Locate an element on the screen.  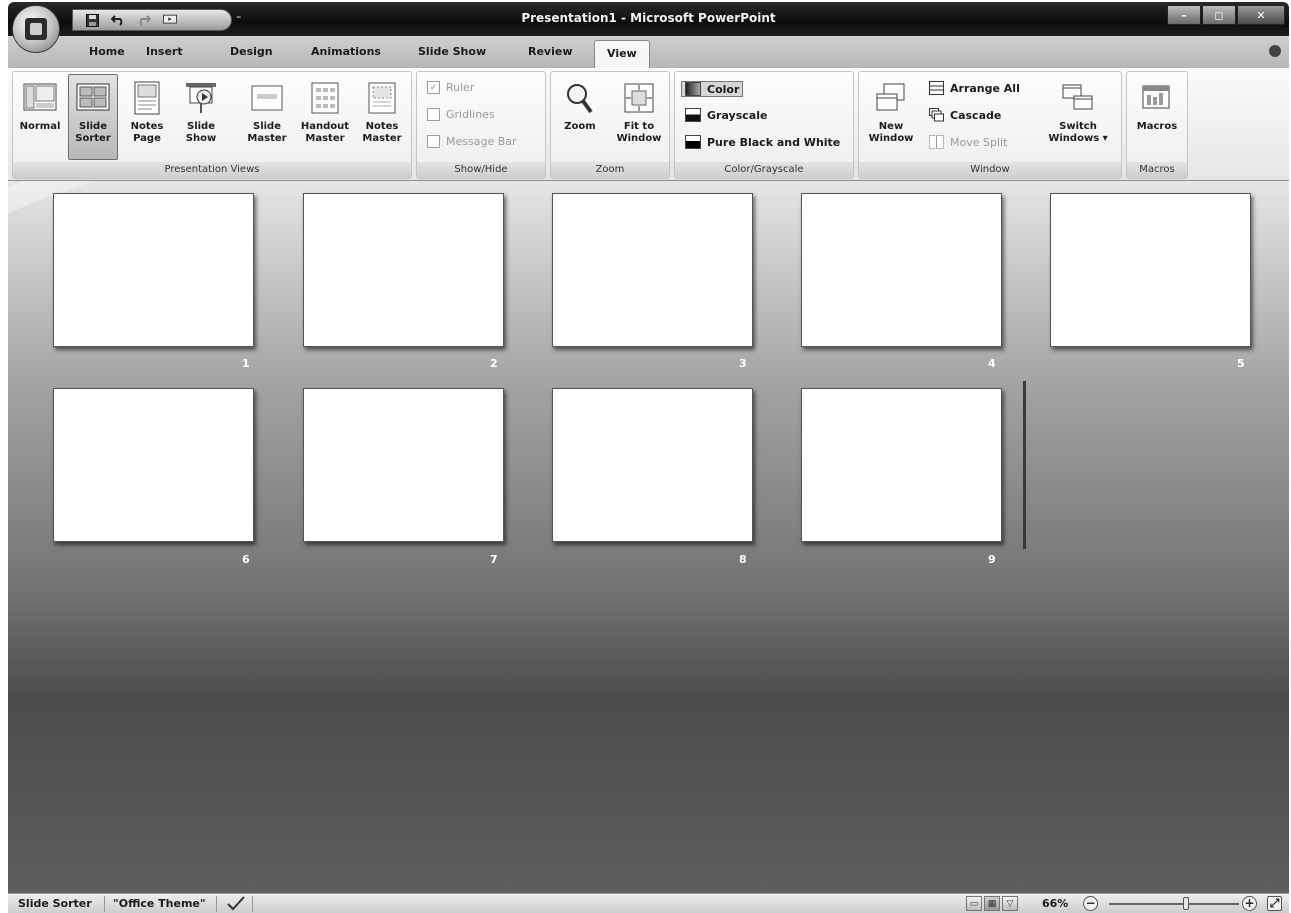
pure-black-white-button: Pure Black and White is located at coordinates (762, 142).